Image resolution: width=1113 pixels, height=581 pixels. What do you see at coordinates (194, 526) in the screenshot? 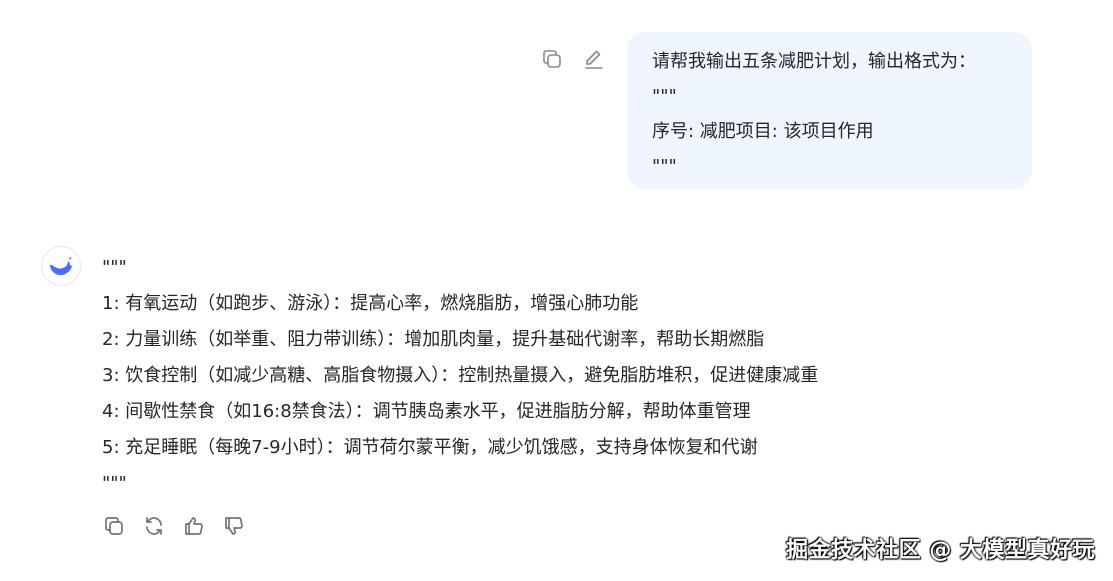
I see `thumbs-up-icon` at bounding box center [194, 526].